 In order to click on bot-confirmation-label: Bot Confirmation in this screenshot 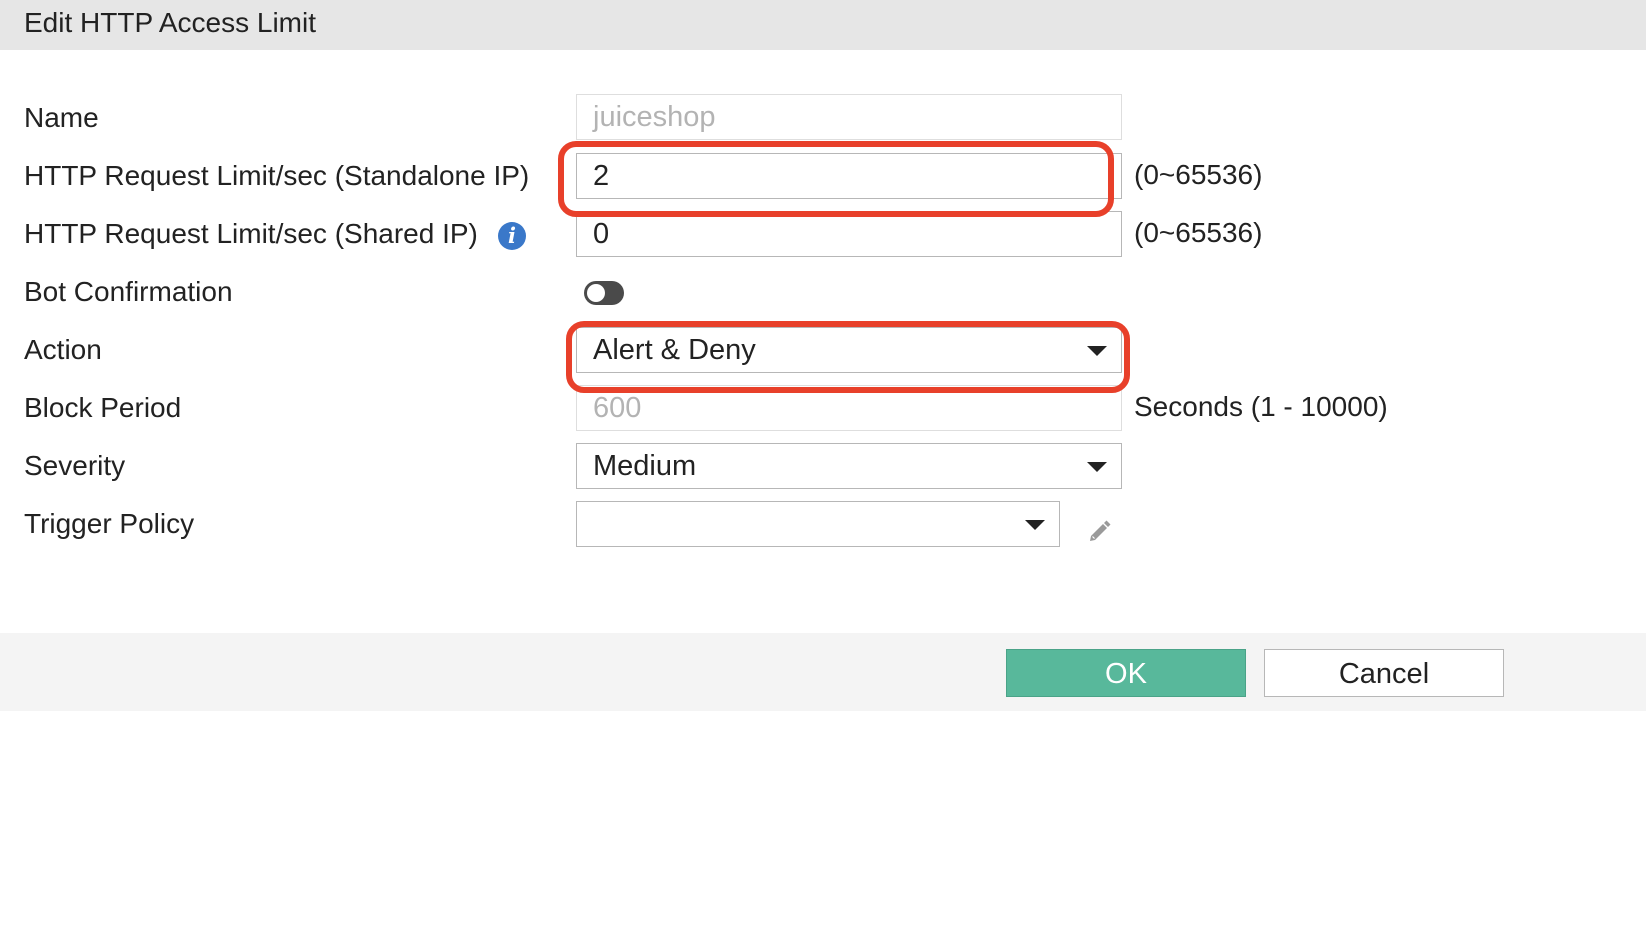, I will do `click(128, 291)`.